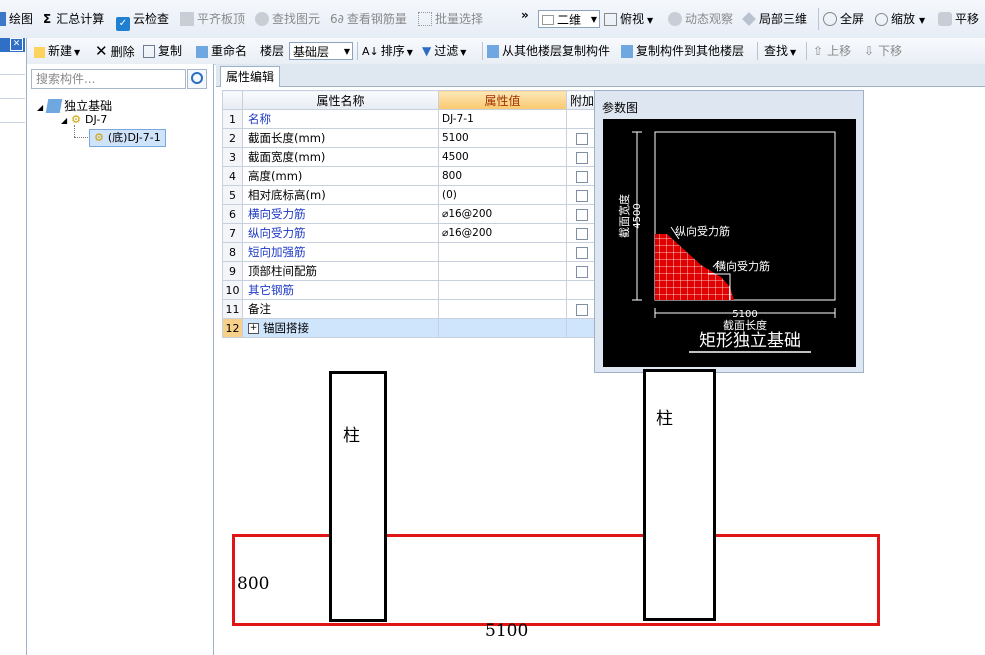  What do you see at coordinates (340, 328) in the screenshot?
I see `property-name: + 锚固搭接` at bounding box center [340, 328].